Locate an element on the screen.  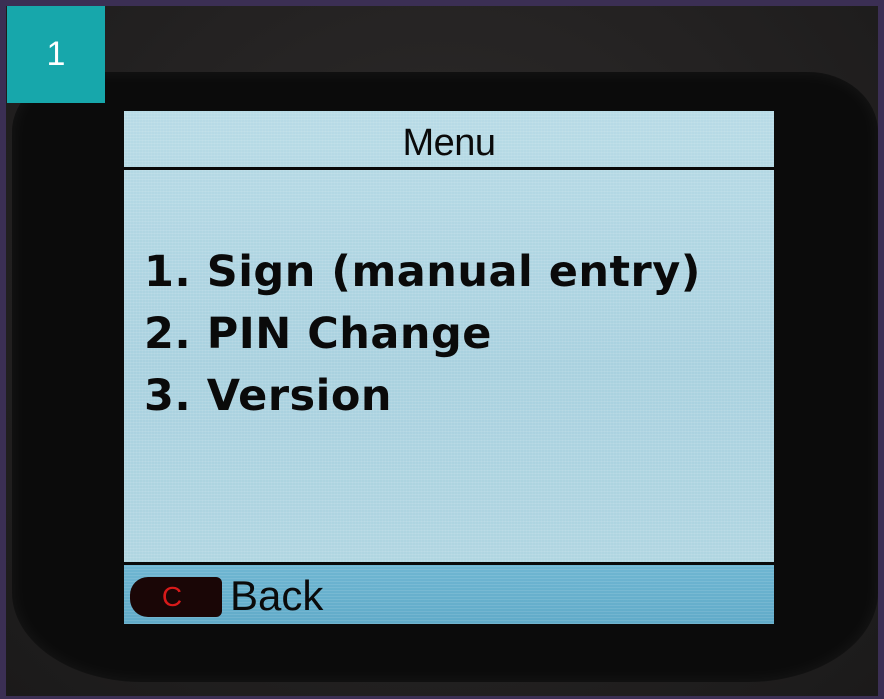
screen-title-bar: Menu is located at coordinates (449, 140).